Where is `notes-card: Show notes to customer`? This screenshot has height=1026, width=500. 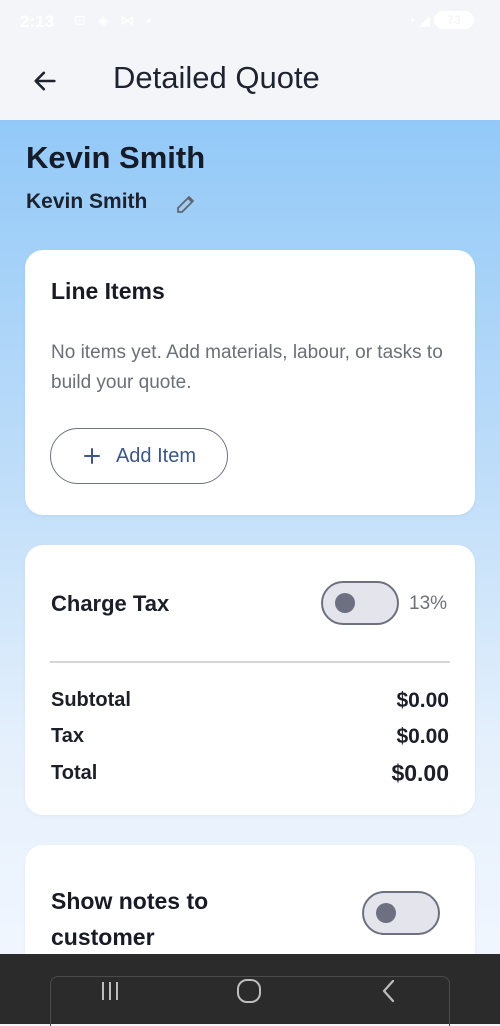 notes-card: Show notes to customer is located at coordinates (250, 899).